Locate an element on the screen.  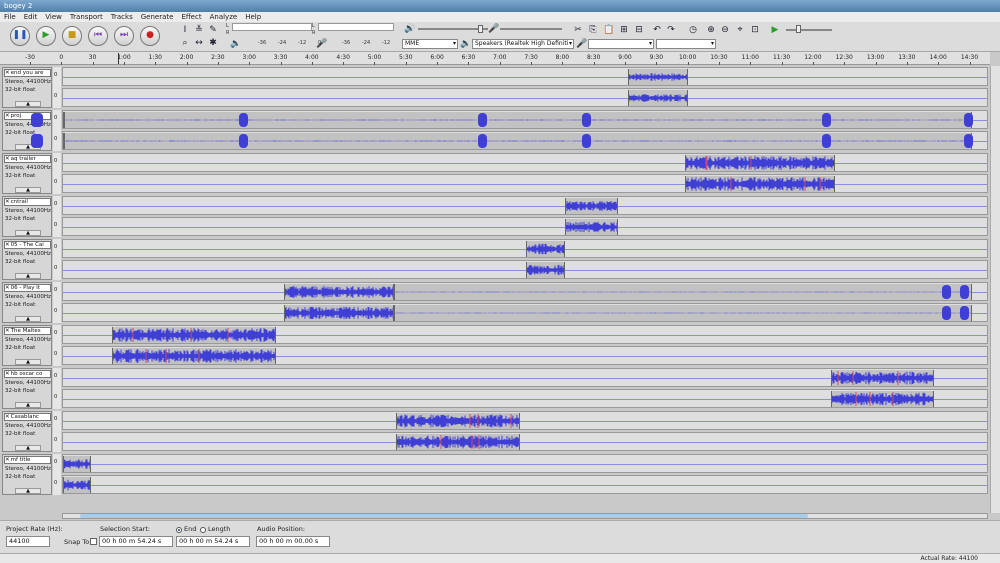
redo-icon: ↷ is located at coordinates (671, 30).